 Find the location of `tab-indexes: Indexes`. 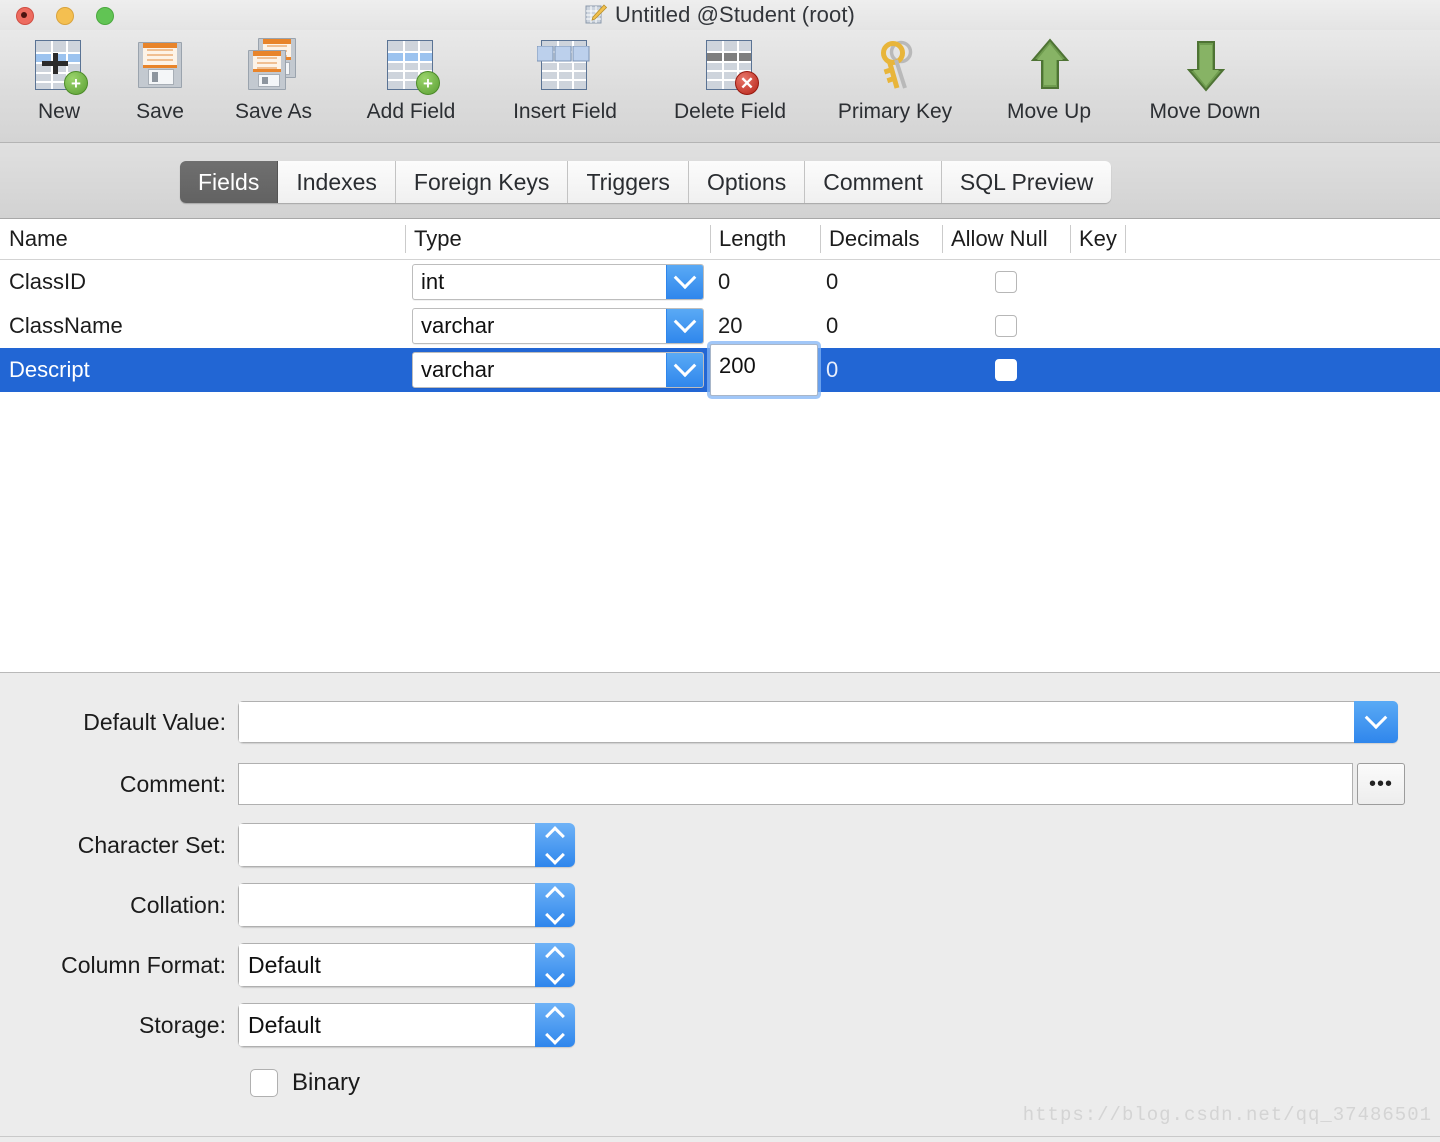

tab-indexes: Indexes is located at coordinates (337, 182).